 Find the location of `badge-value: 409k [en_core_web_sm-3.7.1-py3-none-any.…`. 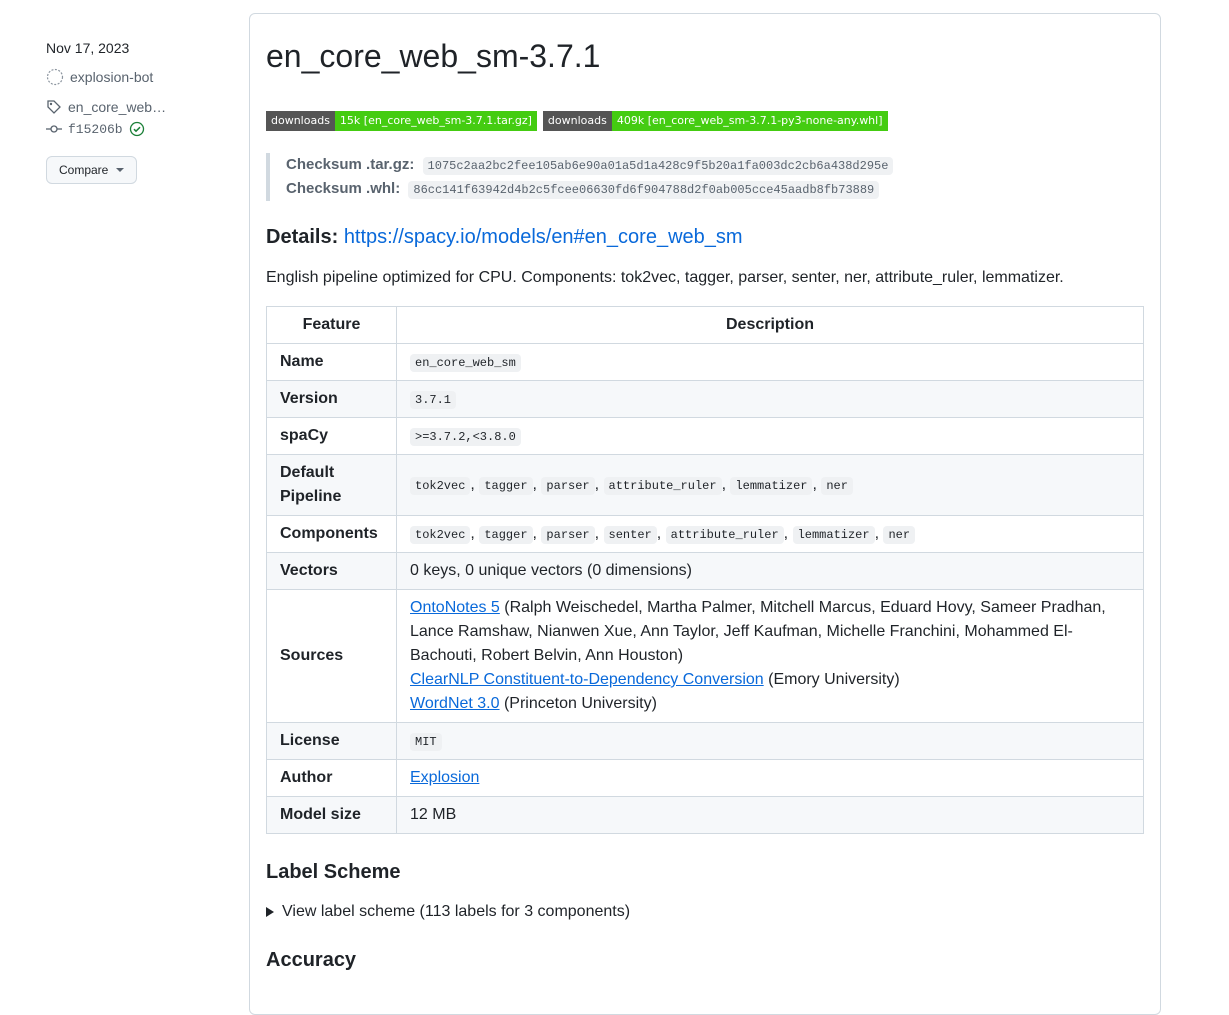

badge-value: 409k [en_core_web_sm-3.7.1-py3-none-any.… is located at coordinates (749, 121).